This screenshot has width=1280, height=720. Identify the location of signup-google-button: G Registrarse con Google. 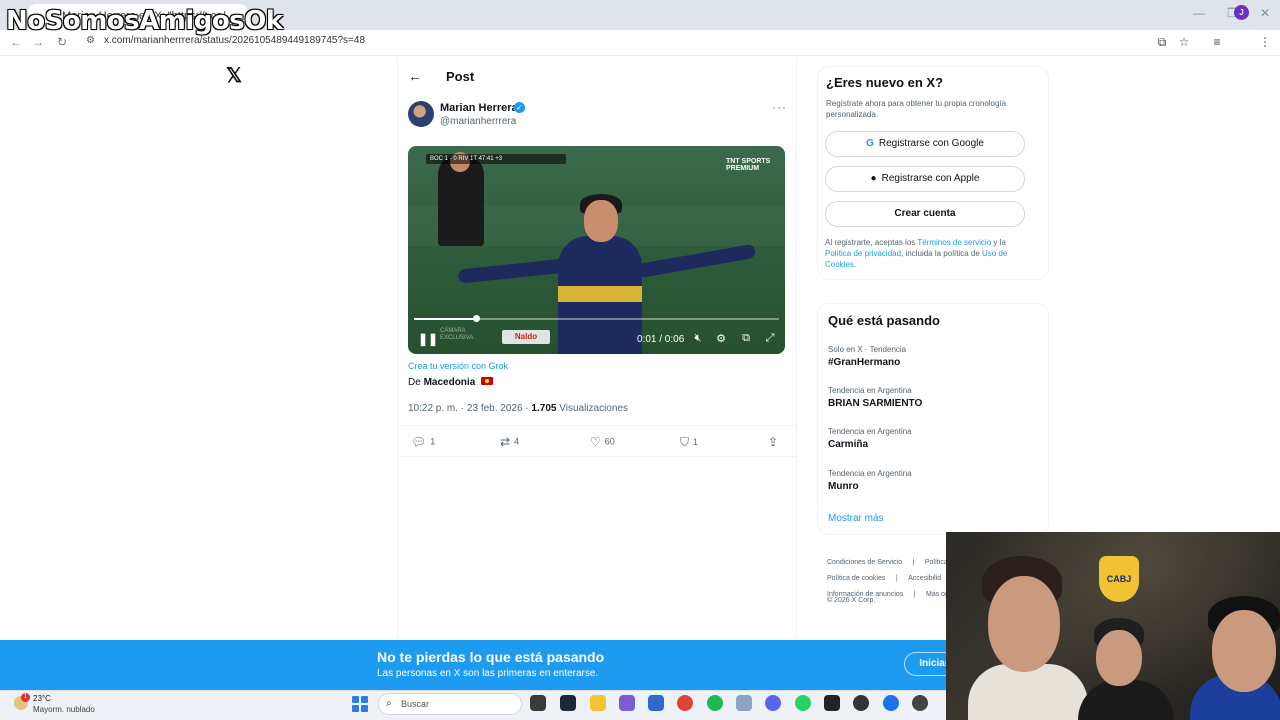
(925, 144).